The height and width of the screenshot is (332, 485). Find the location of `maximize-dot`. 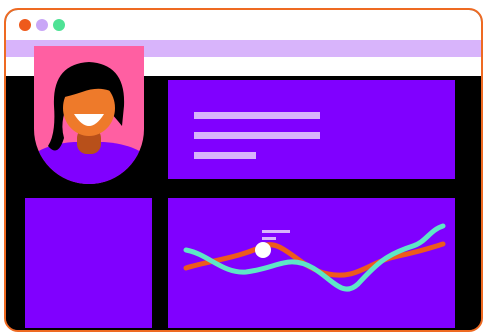

maximize-dot is located at coordinates (59, 25).